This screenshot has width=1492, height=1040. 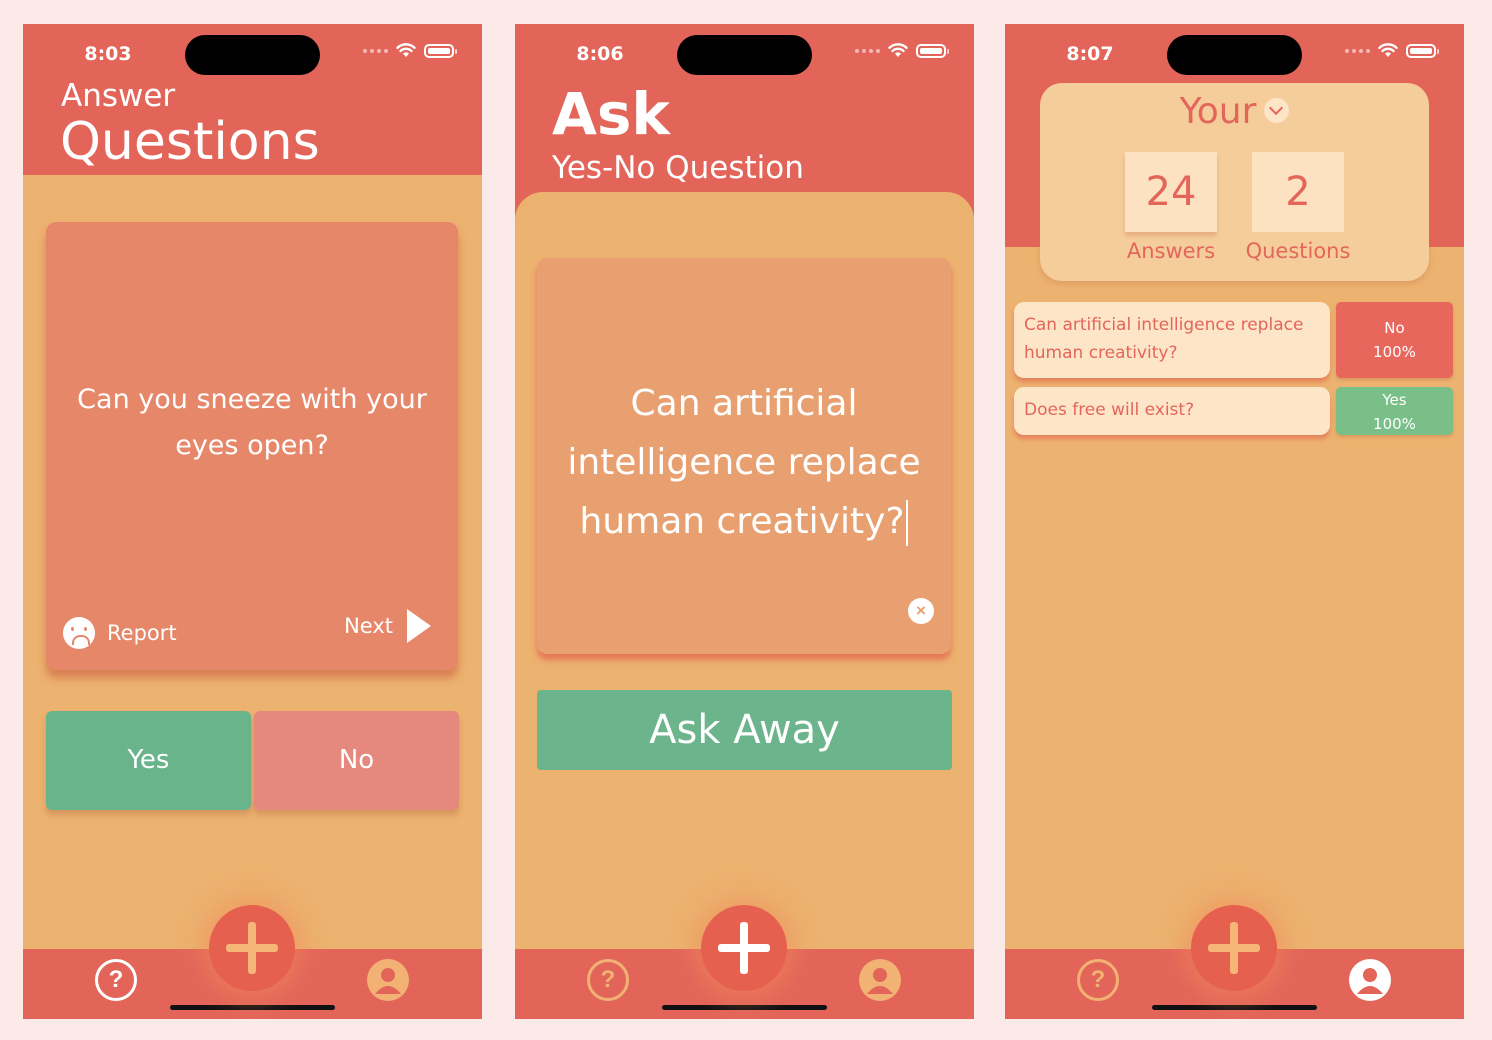 I want to click on result-badge: No 100%, so click(x=1394, y=340).